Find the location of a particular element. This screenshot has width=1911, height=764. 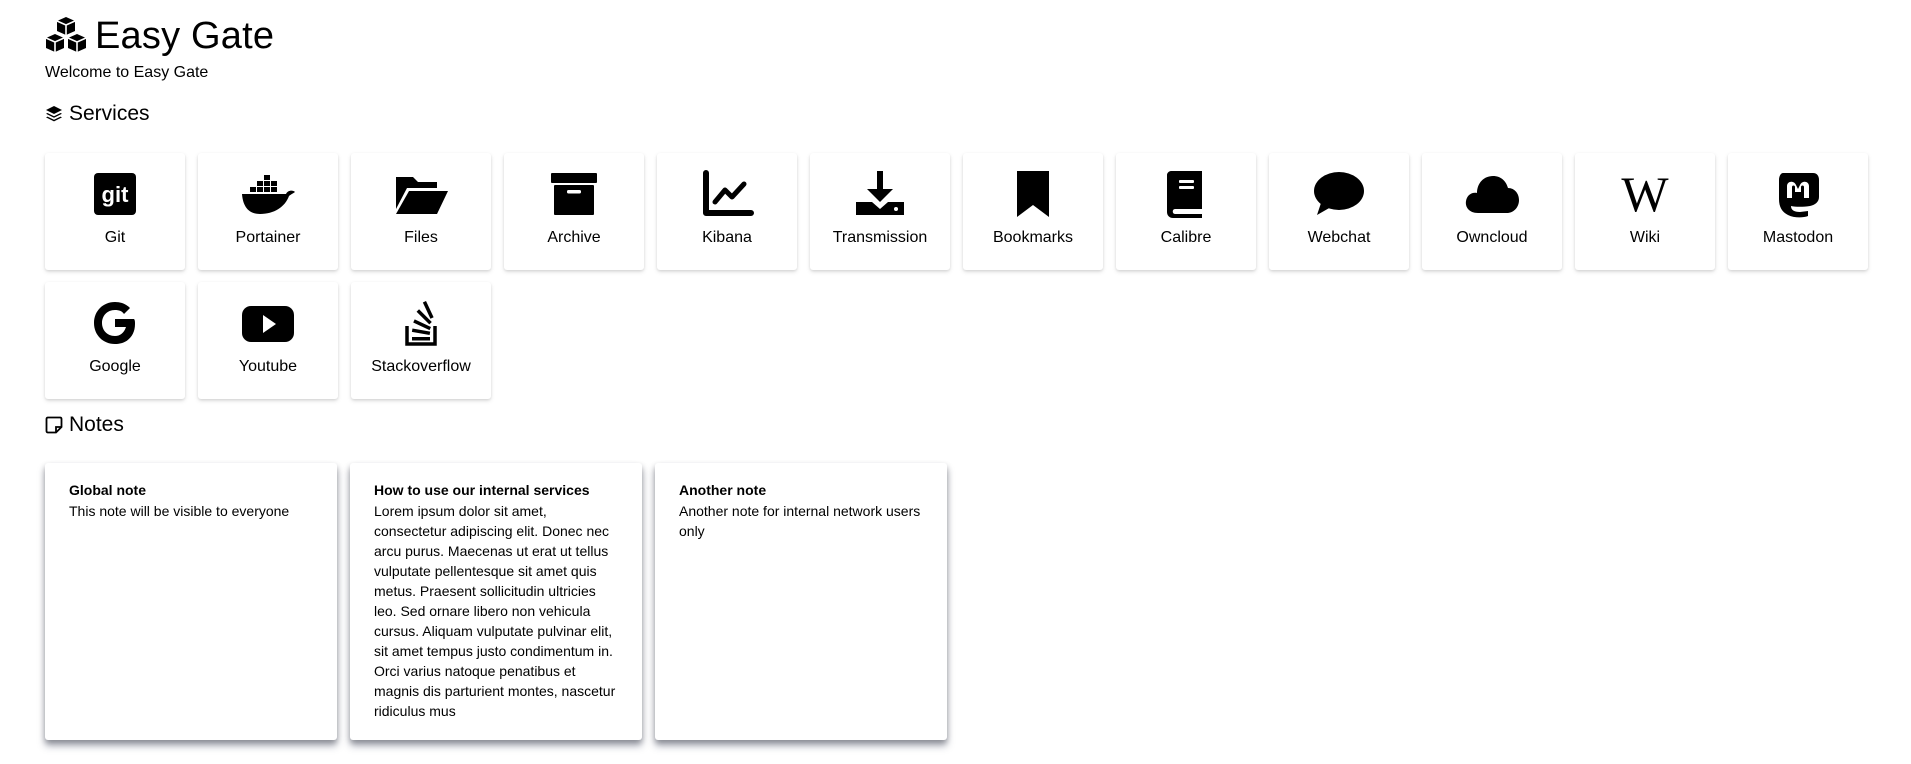

youtube-icon is located at coordinates (268, 324).